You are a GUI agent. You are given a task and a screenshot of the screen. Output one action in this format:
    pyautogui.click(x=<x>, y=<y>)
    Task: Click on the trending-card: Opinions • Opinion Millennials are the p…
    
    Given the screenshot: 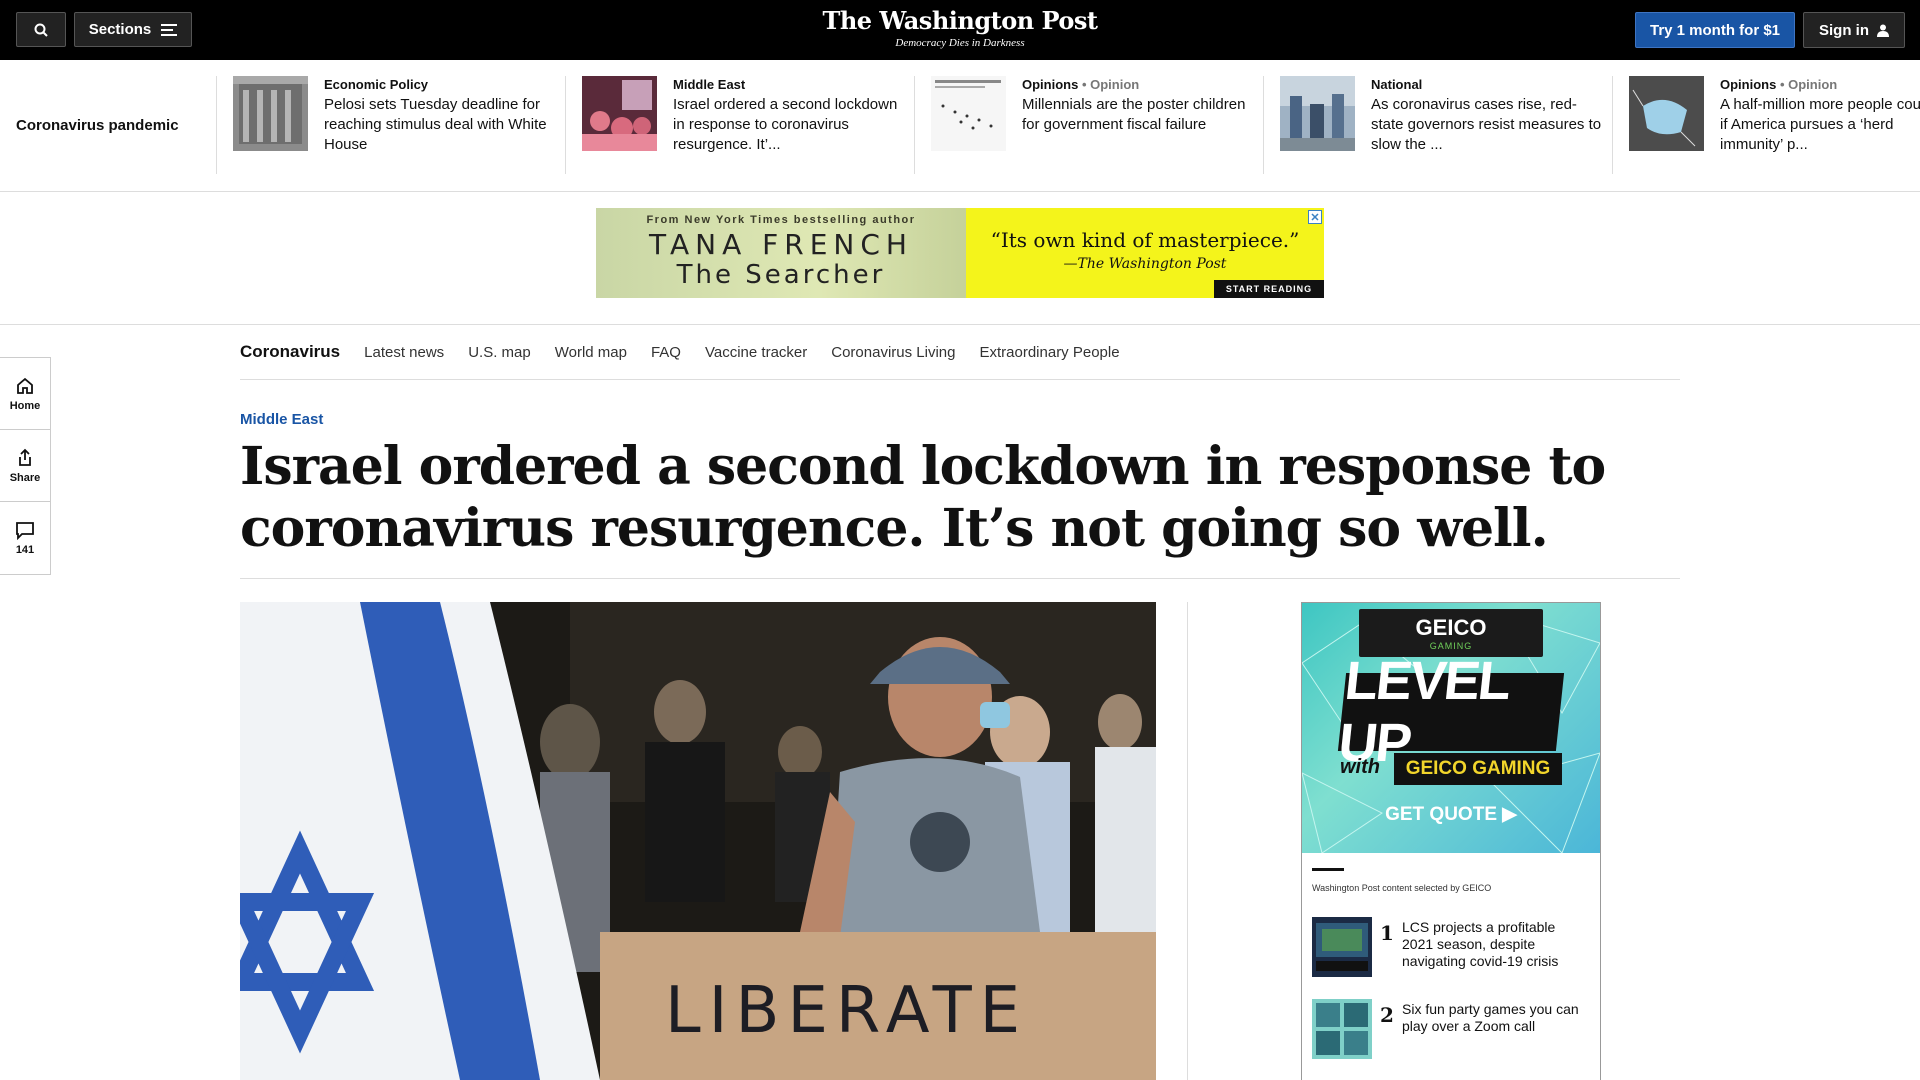 What is the action you would take?
    pyautogui.click(x=1096, y=126)
    